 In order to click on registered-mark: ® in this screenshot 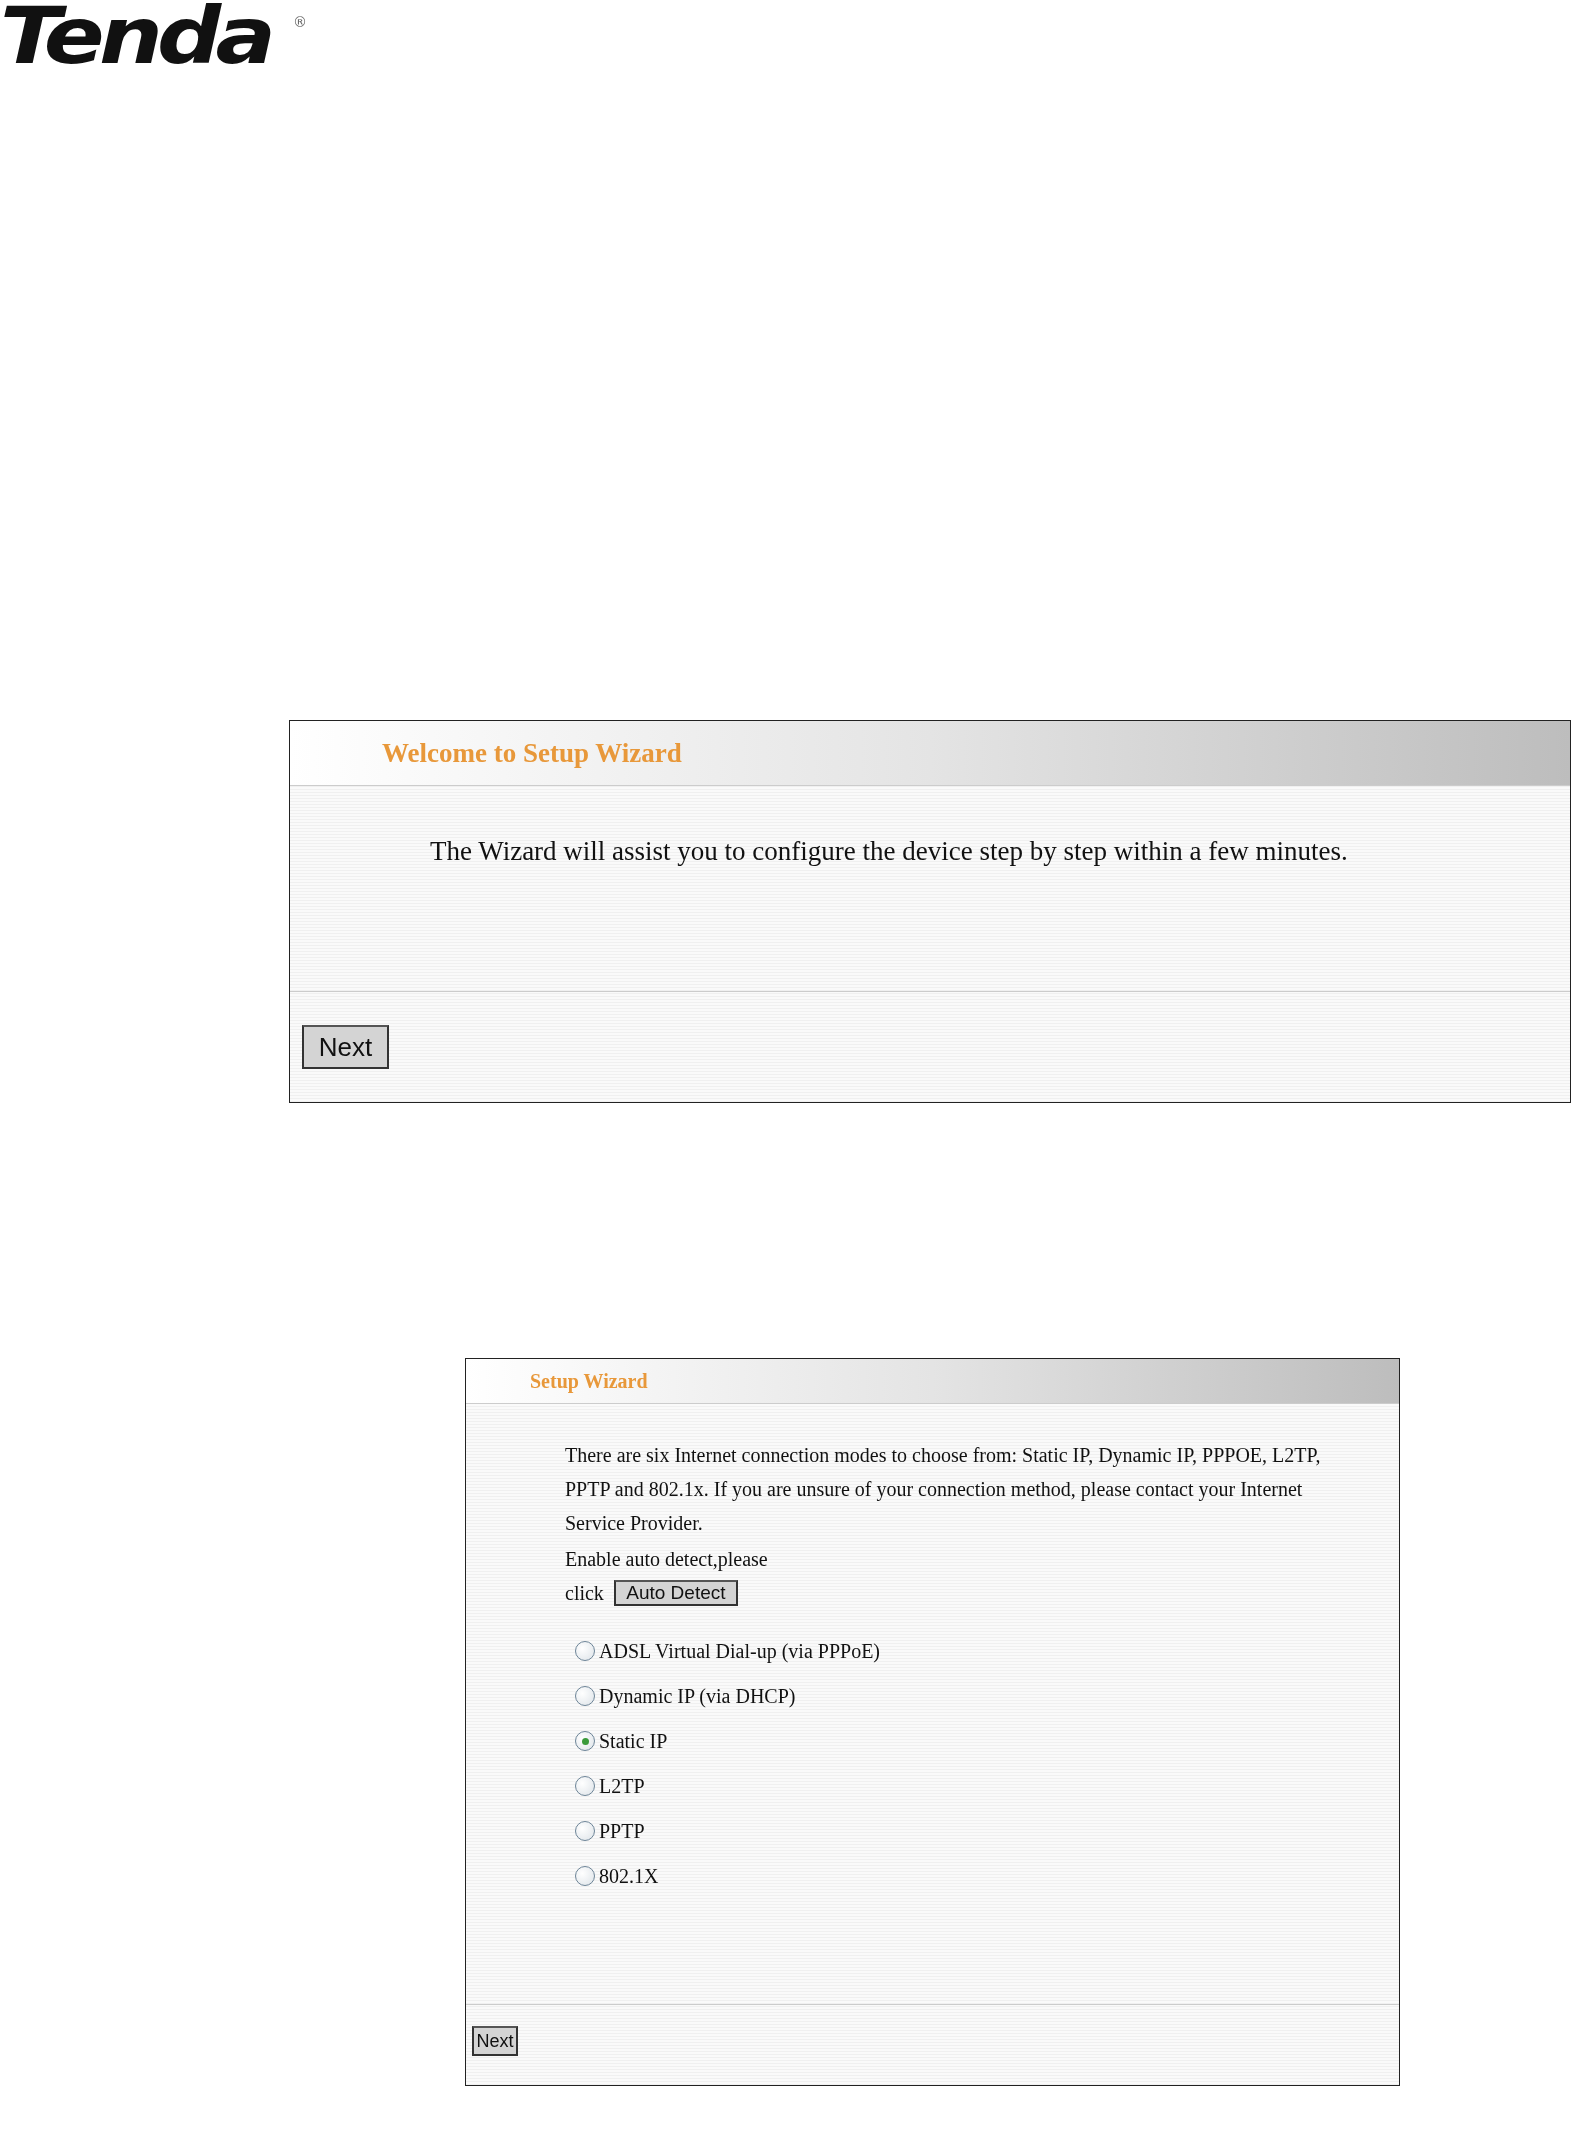, I will do `click(300, 22)`.